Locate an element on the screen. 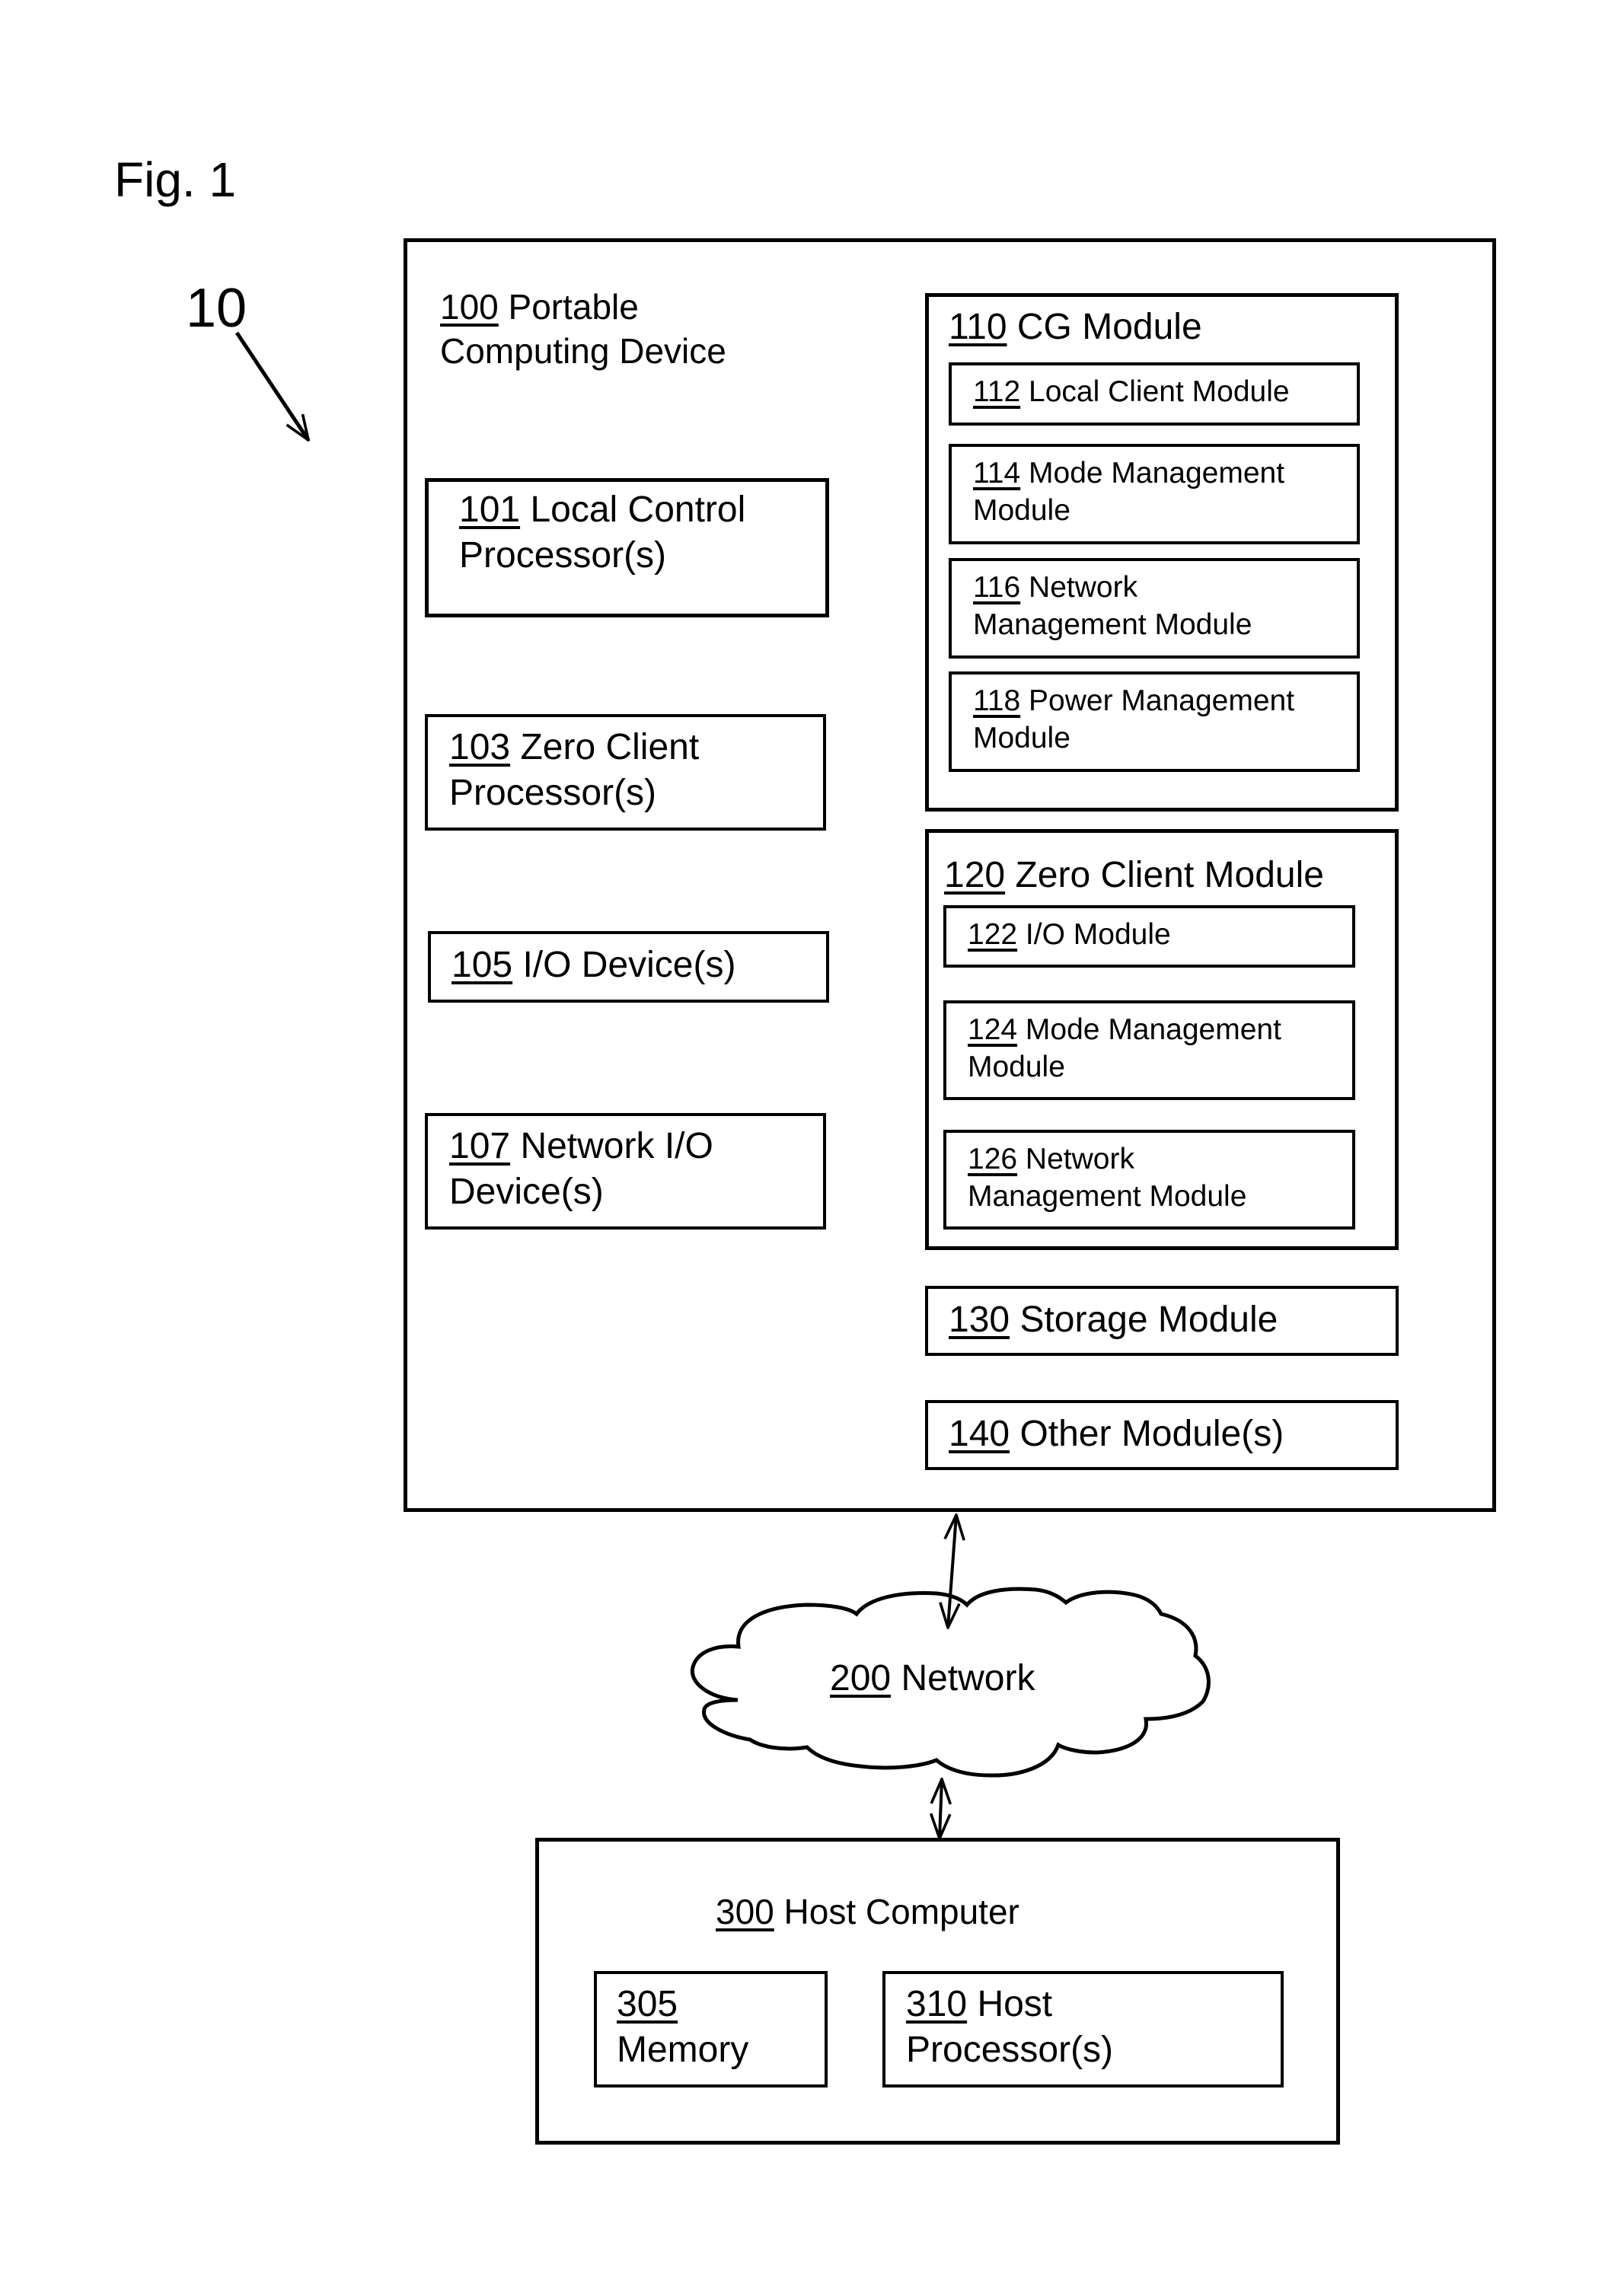  module-name: Storage Module is located at coordinates (1148, 1320).